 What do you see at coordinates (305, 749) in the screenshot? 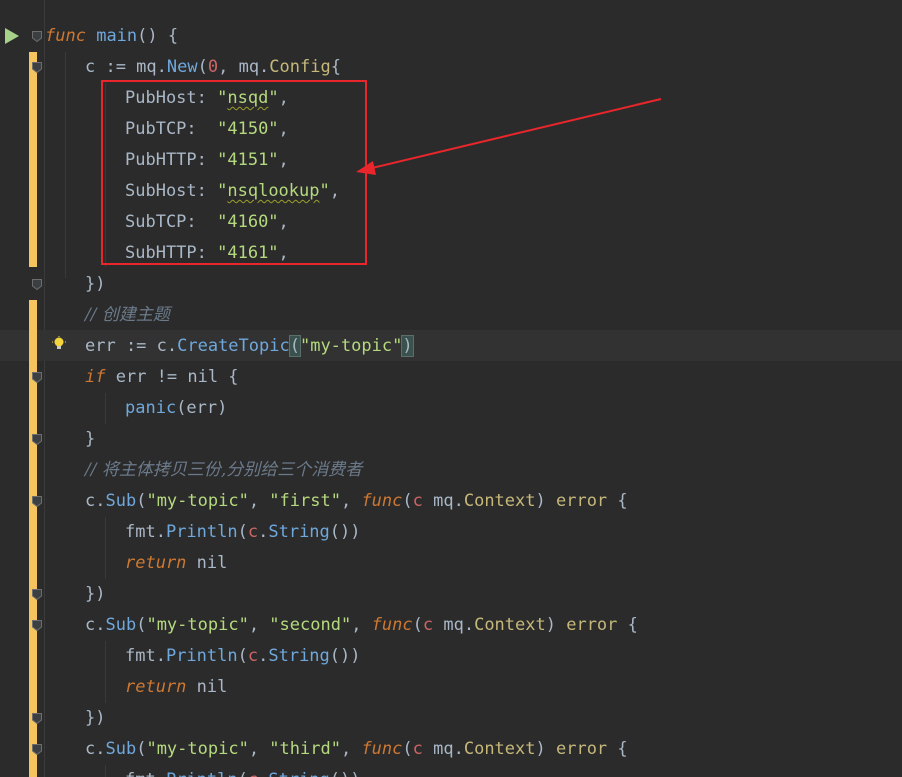
I see `code-token: "third"` at bounding box center [305, 749].